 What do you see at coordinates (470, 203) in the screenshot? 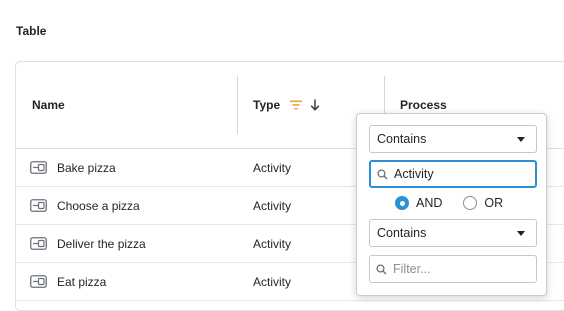
I see `radio-unchecked-icon` at bounding box center [470, 203].